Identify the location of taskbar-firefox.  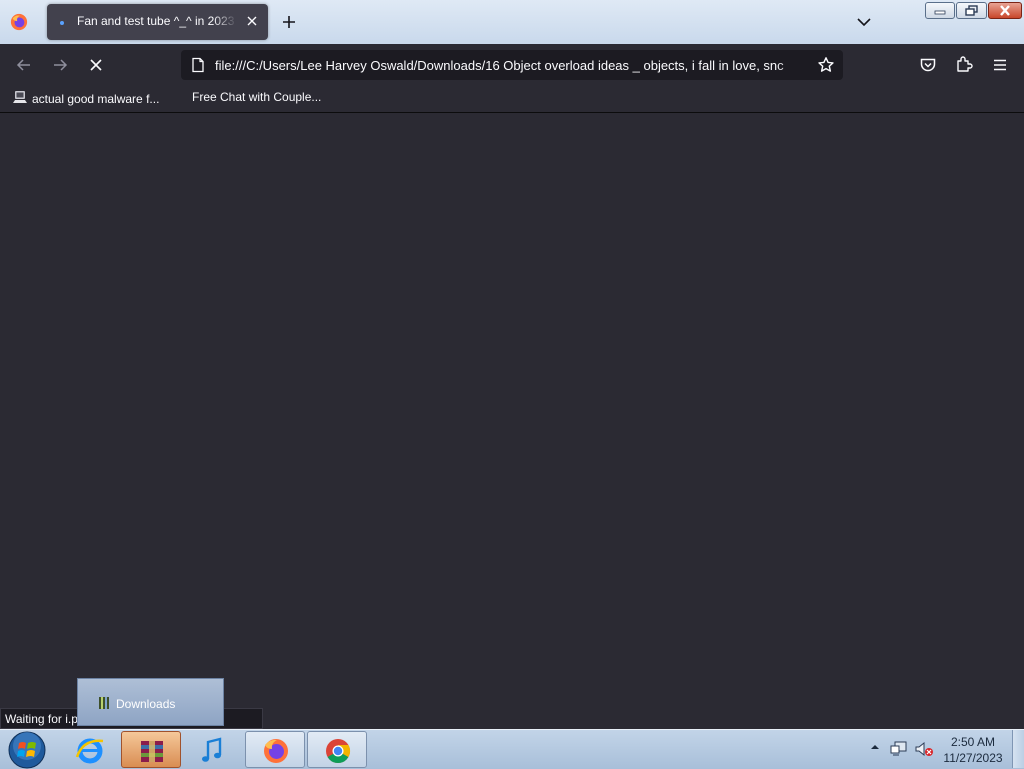
(275, 749).